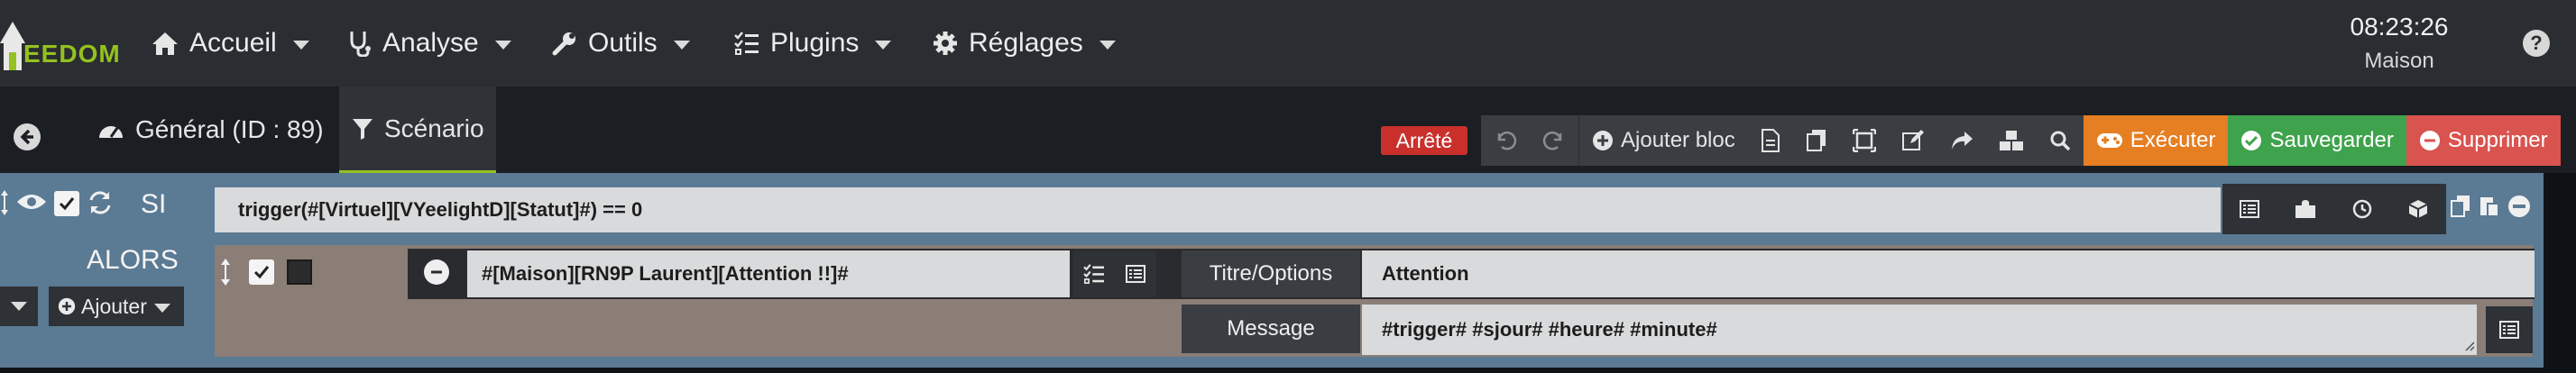 This screenshot has height=373, width=2576. I want to click on duplicate-button, so click(1816, 141).